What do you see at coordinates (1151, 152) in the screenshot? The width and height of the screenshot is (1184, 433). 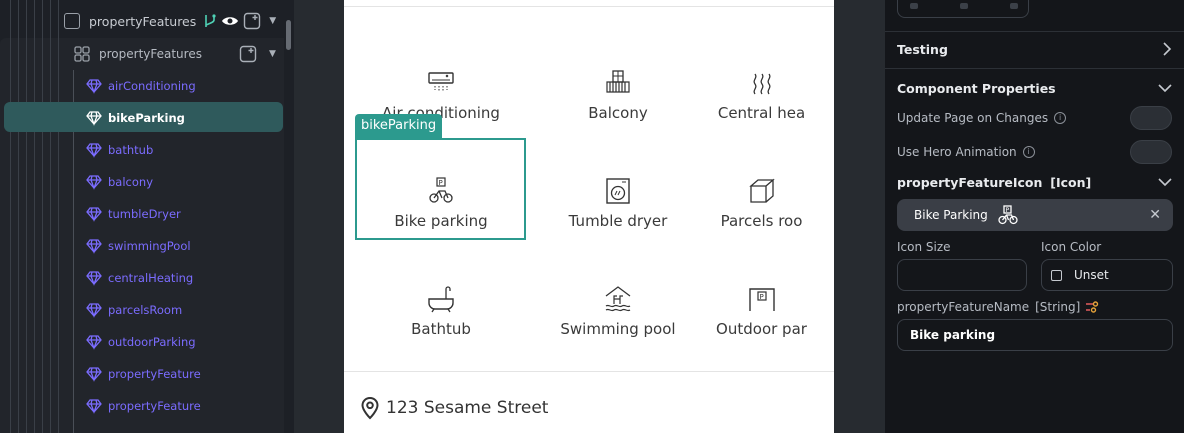 I see `hero-animation-toggle` at bounding box center [1151, 152].